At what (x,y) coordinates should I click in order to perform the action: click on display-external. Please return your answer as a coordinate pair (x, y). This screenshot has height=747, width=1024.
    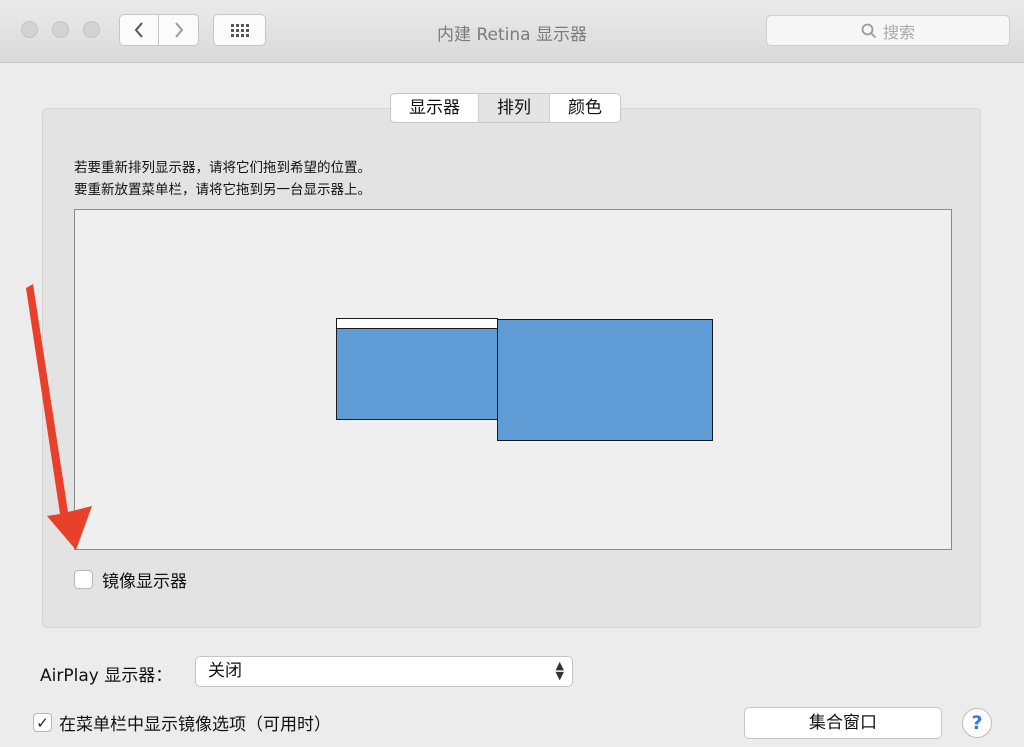
    Looking at the image, I should click on (605, 380).